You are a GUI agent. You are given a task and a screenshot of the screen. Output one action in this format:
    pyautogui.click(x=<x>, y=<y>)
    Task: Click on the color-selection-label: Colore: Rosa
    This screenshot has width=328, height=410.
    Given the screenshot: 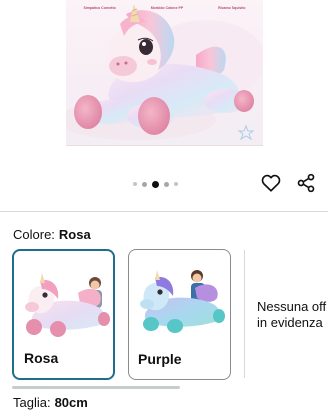 What is the action you would take?
    pyautogui.click(x=52, y=234)
    